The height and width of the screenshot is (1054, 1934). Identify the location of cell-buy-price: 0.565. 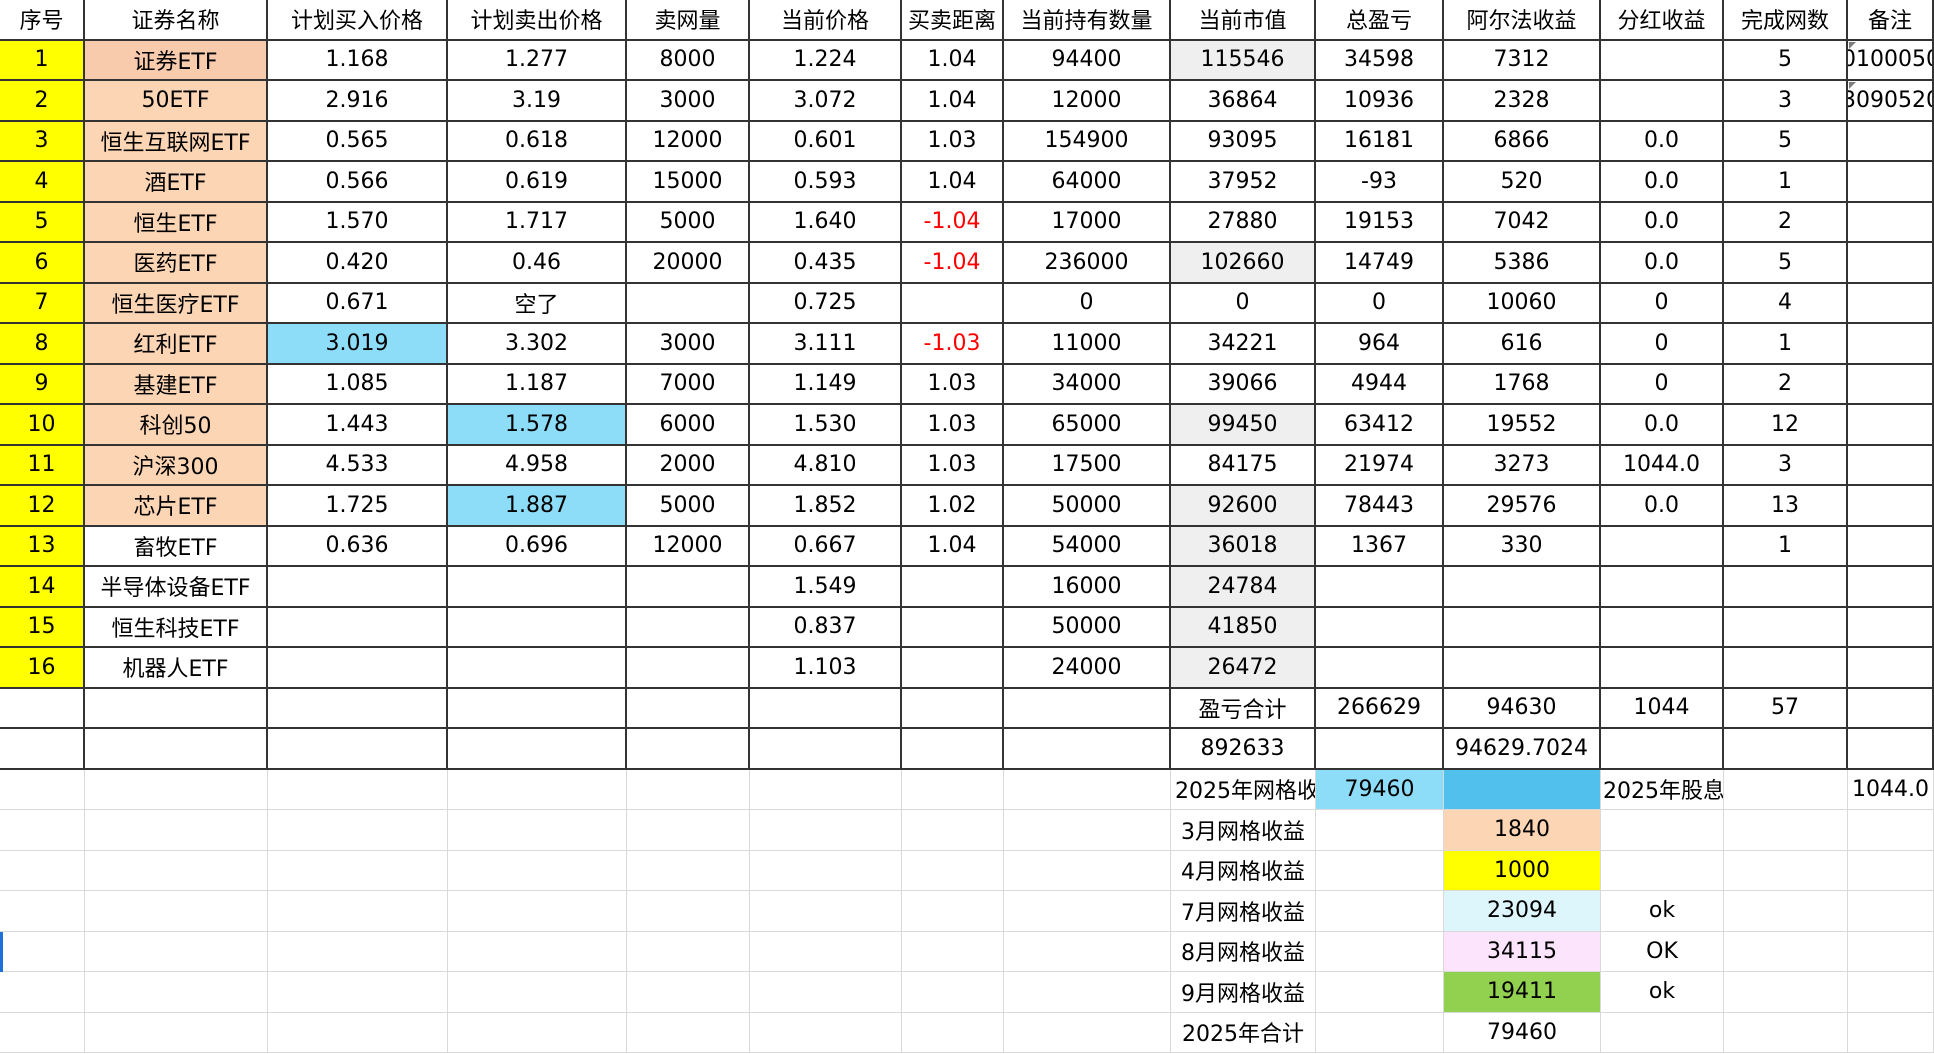
(358, 140).